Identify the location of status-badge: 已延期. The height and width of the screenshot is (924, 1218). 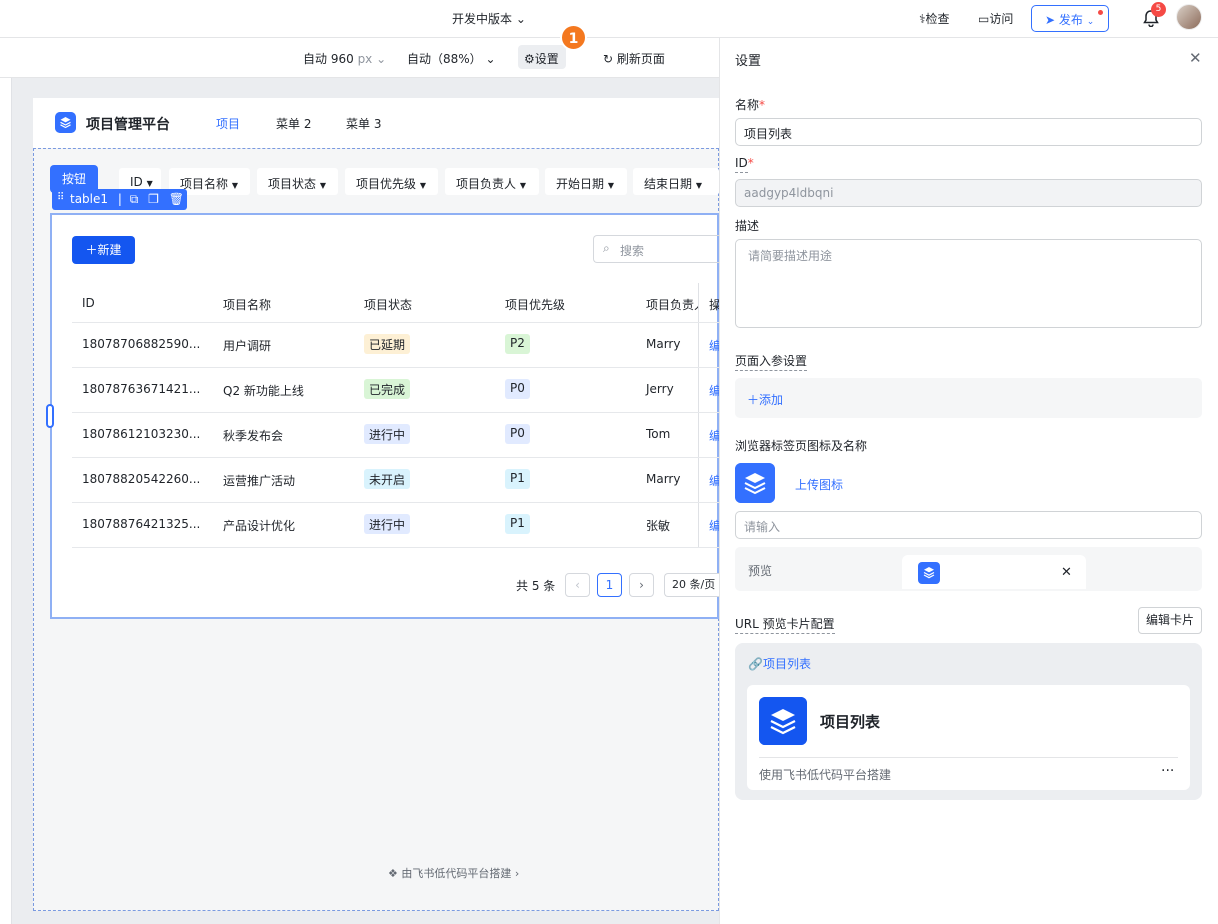
(387, 344).